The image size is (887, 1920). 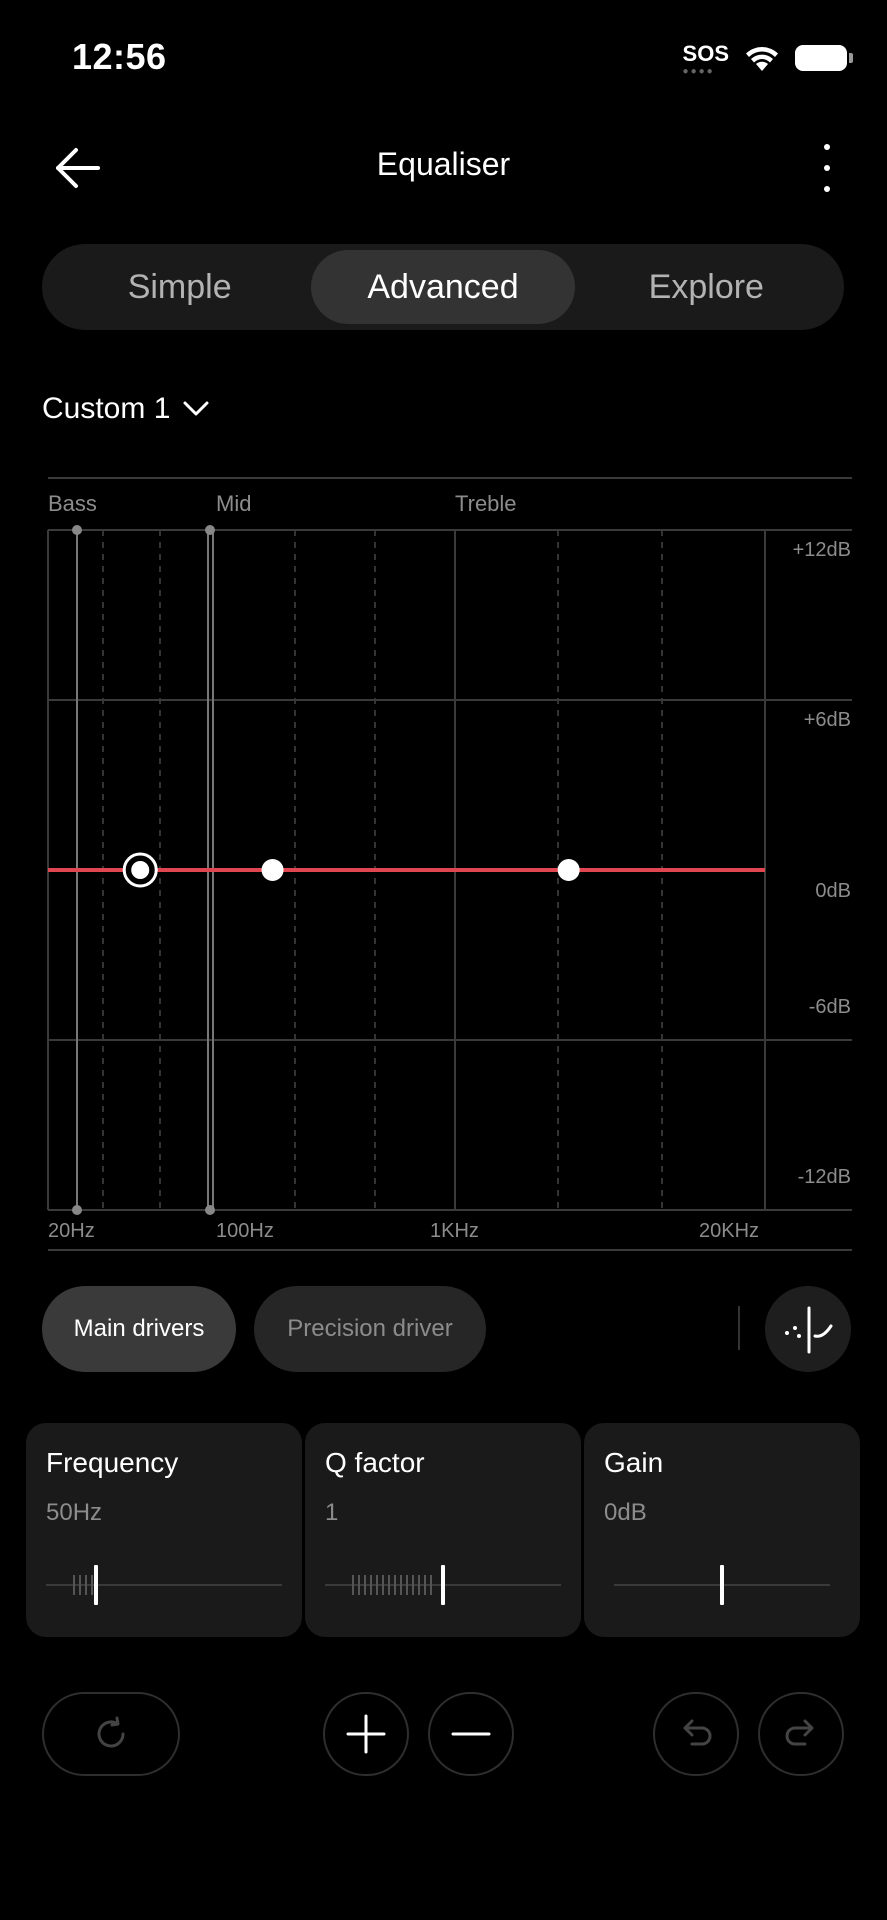 What do you see at coordinates (443, 1530) in the screenshot?
I see `q-factor-card: Q factor 1` at bounding box center [443, 1530].